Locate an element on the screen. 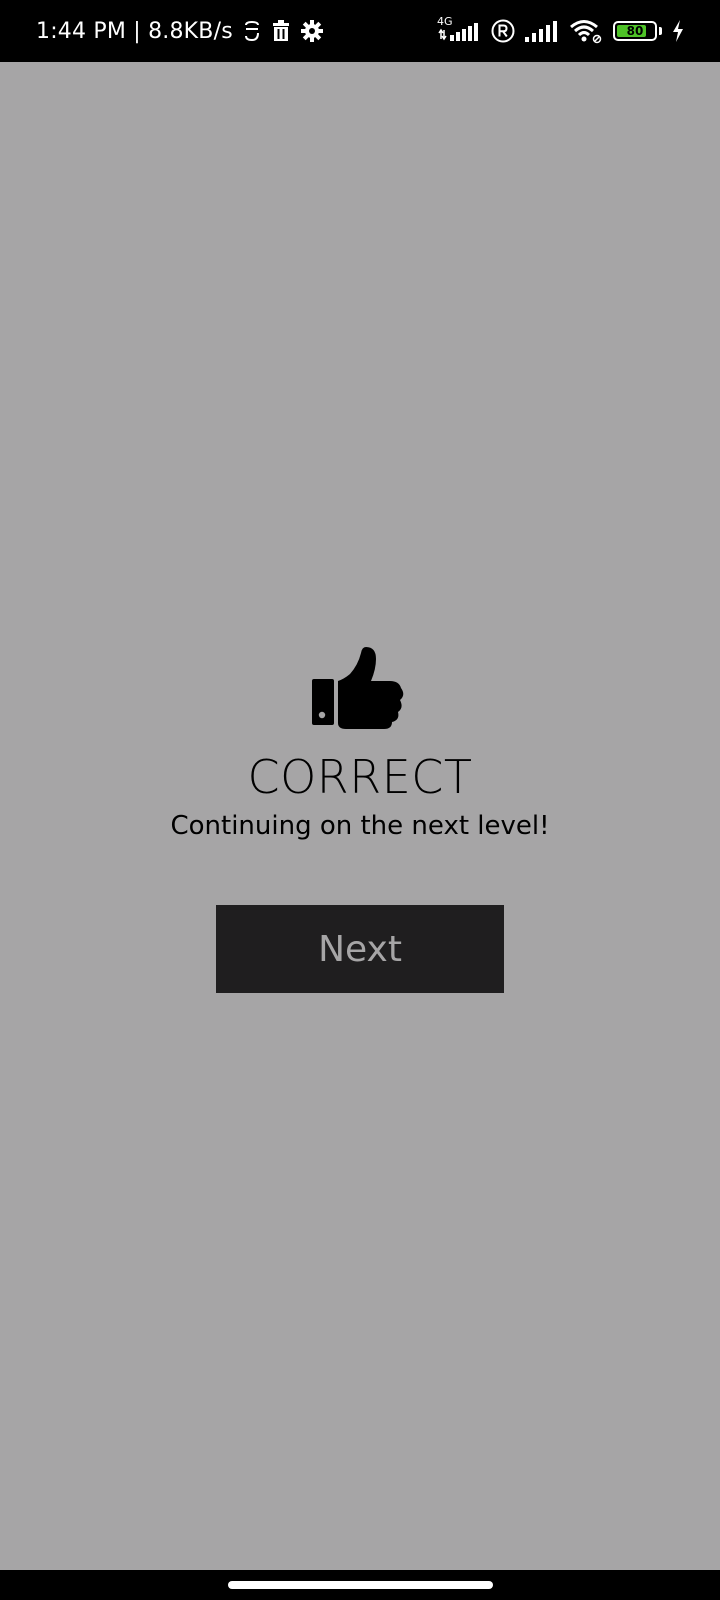 This screenshot has width=720, height=1600. roaming-icon is located at coordinates (503, 31).